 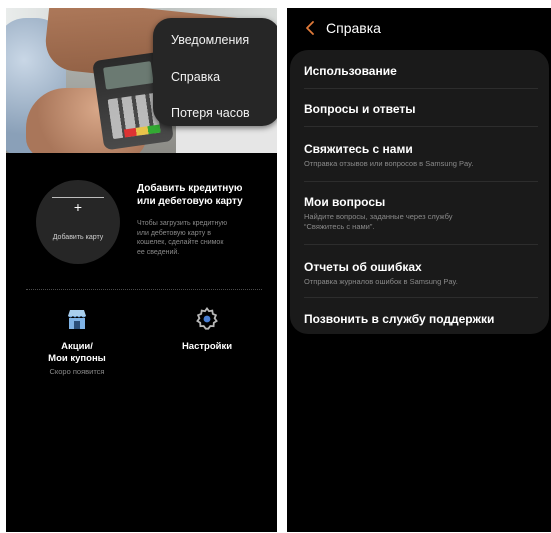 I want to click on help-item-subtitle: Отправка журналов ошибок в Samsung Pay., so click(x=381, y=281).